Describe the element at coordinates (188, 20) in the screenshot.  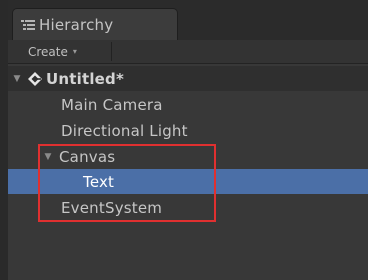
I see `tab-bar: Hierarchy` at that location.